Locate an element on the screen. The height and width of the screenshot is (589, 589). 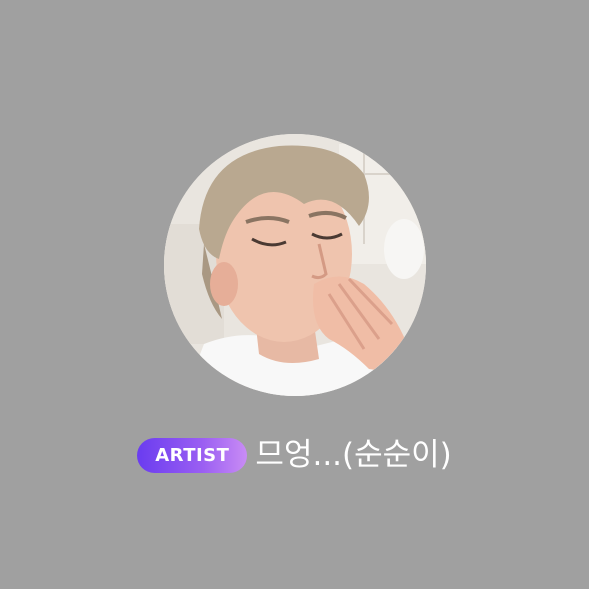
artist-badge: ARTIST is located at coordinates (192, 455).